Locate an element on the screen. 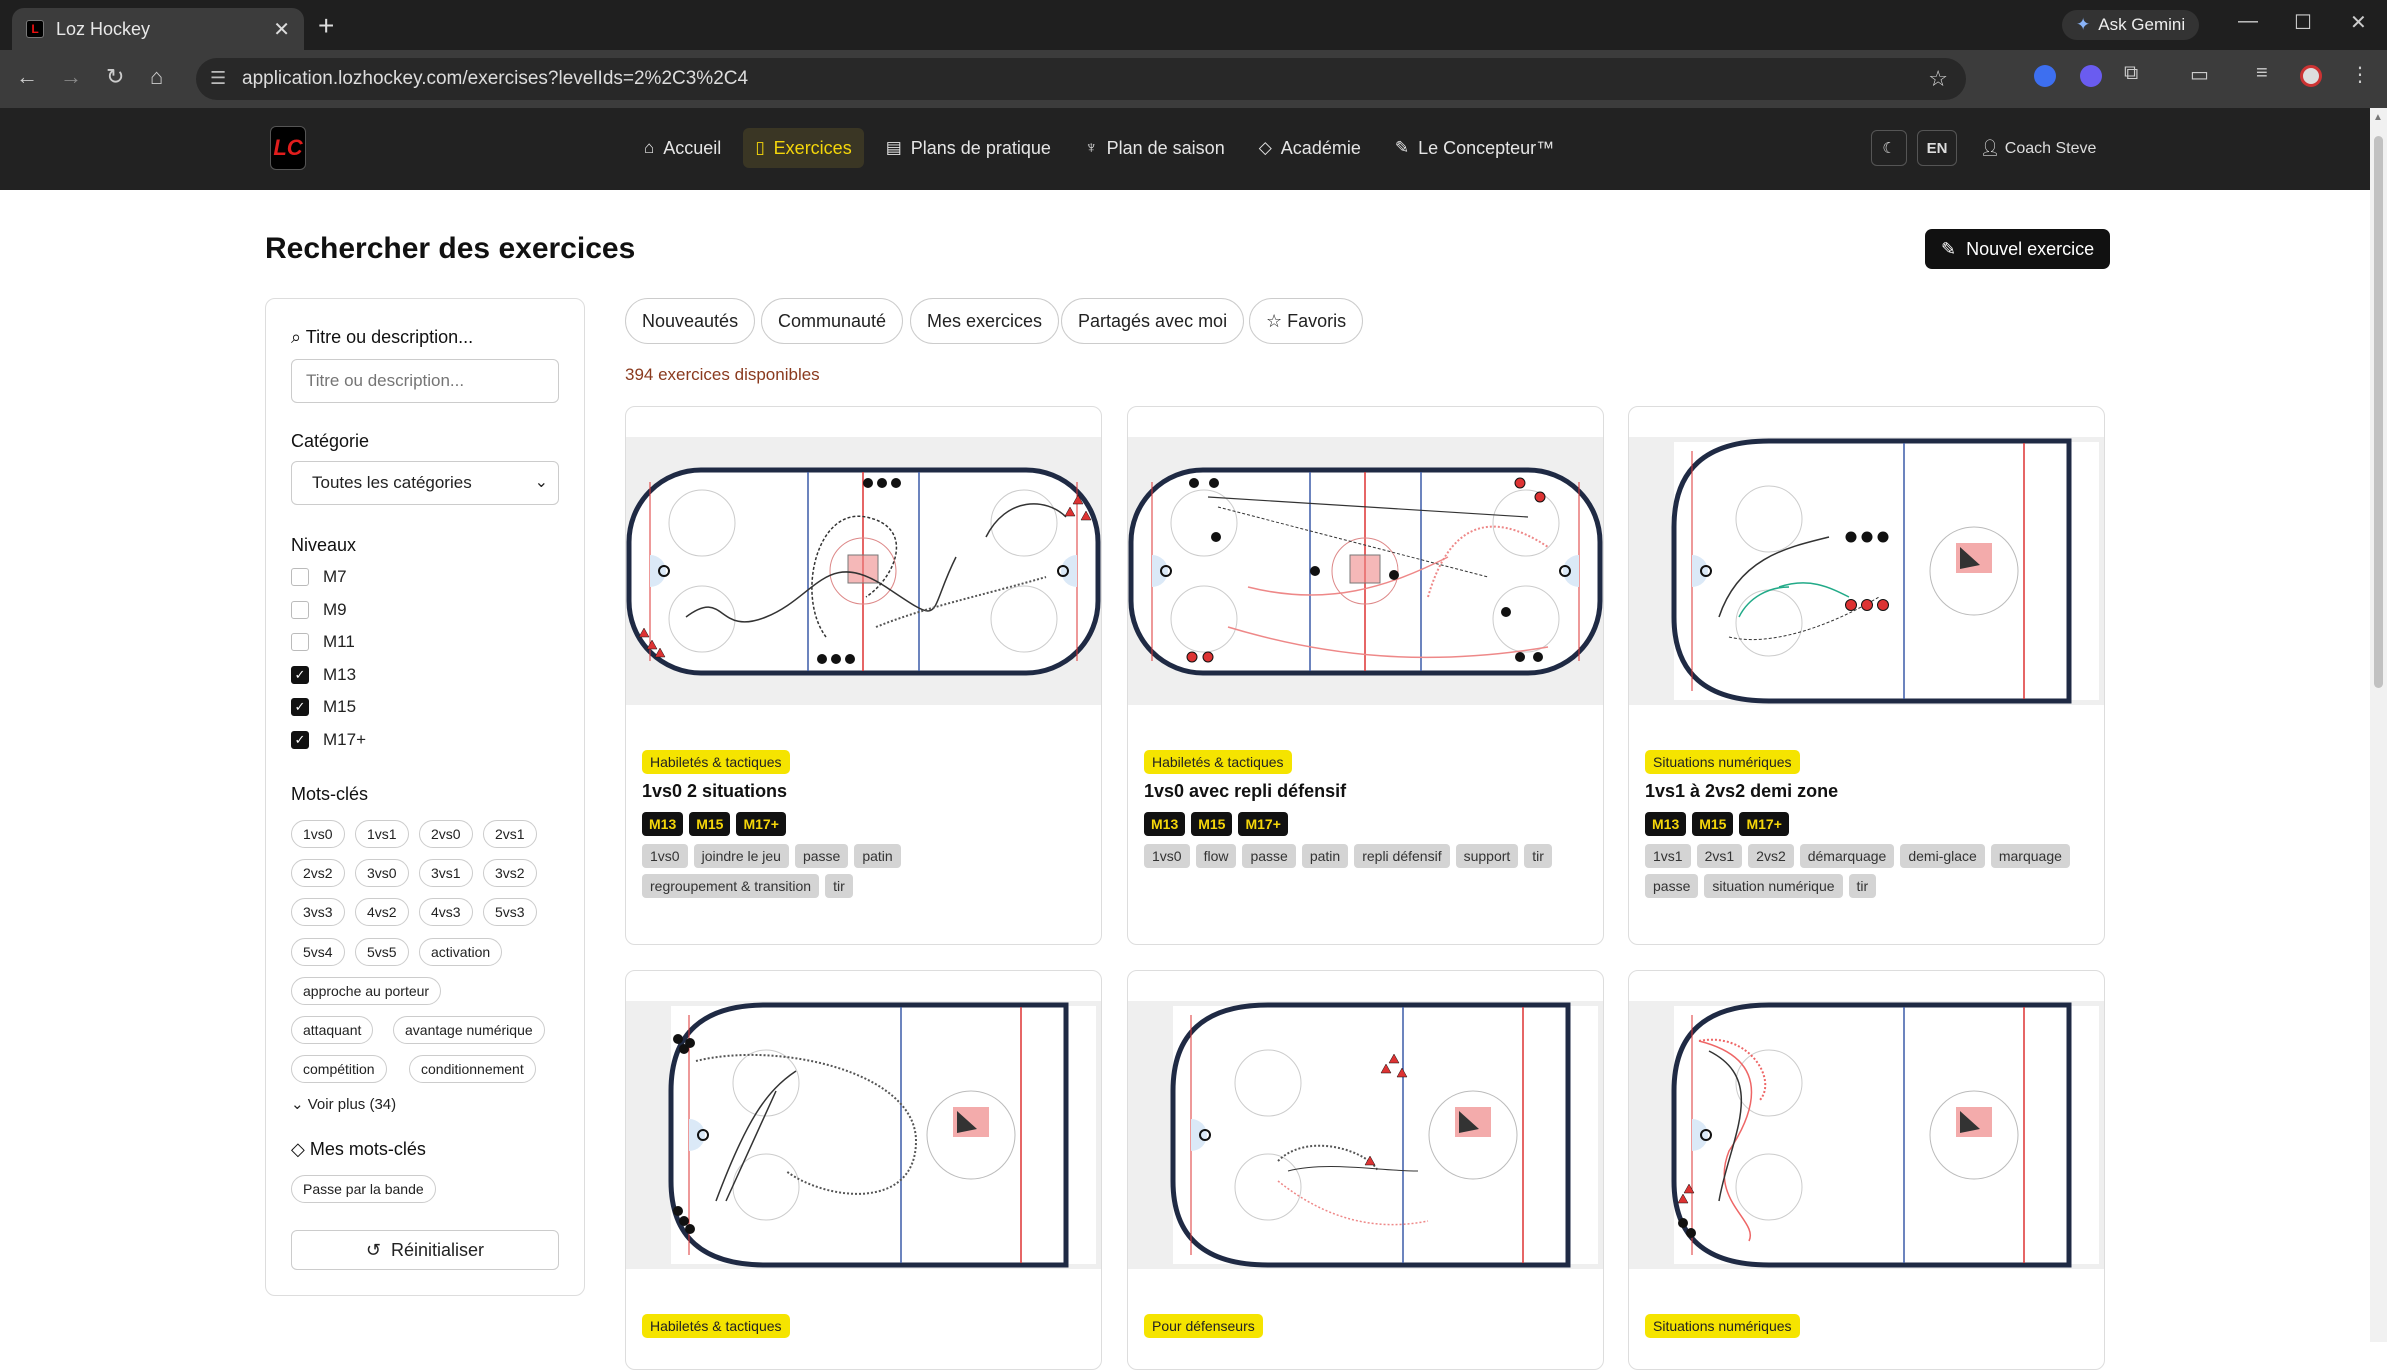 This screenshot has width=2387, height=1370. keyword-chip: approche au porteur is located at coordinates (366, 990).